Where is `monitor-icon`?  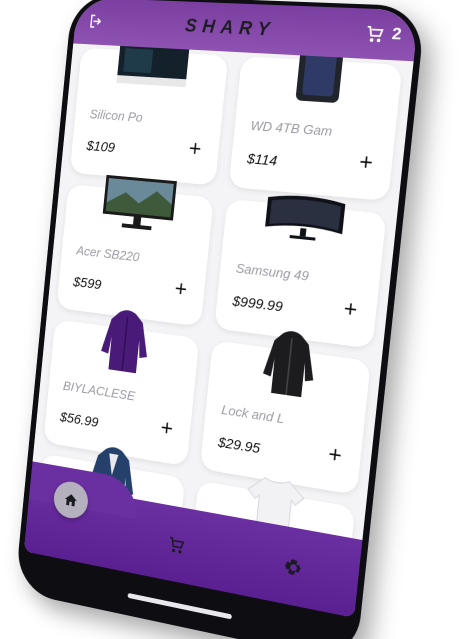 monitor-icon is located at coordinates (138, 204).